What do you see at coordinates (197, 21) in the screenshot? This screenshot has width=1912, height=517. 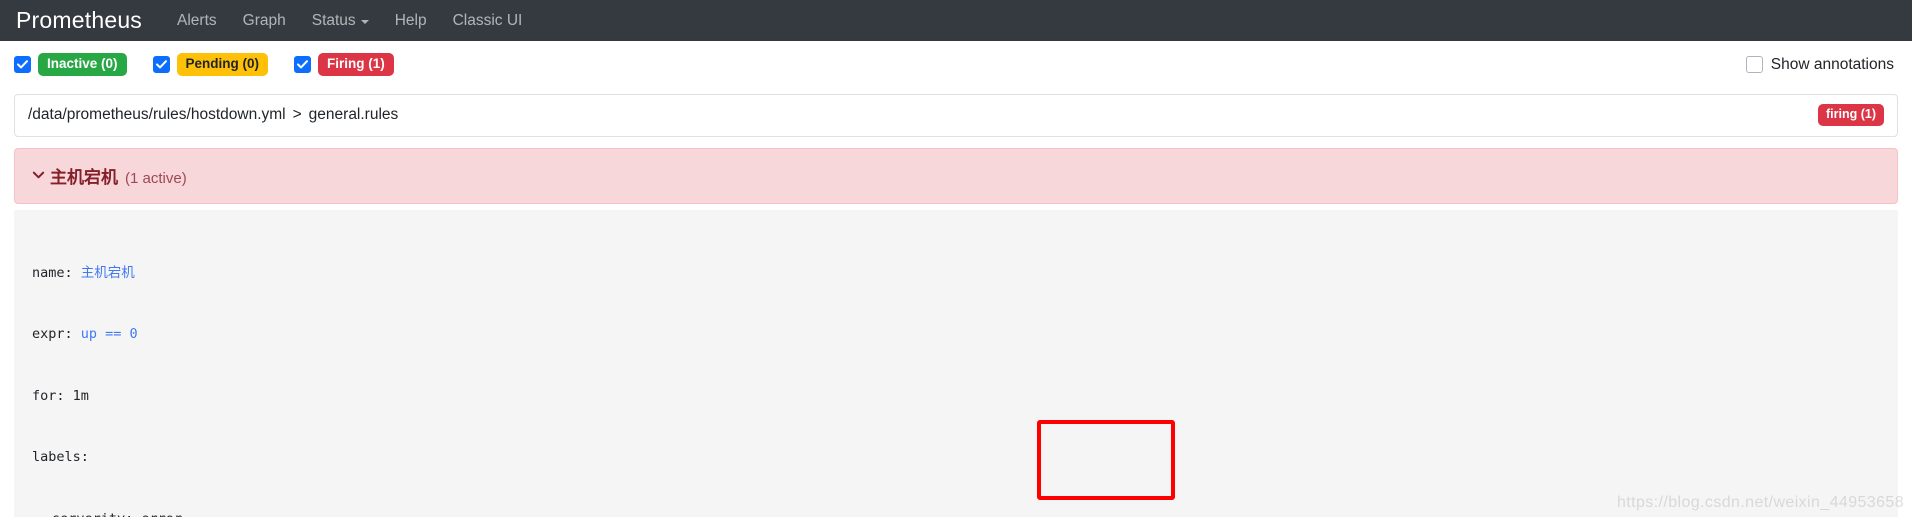 I see `nav-link-alerts: Alerts` at bounding box center [197, 21].